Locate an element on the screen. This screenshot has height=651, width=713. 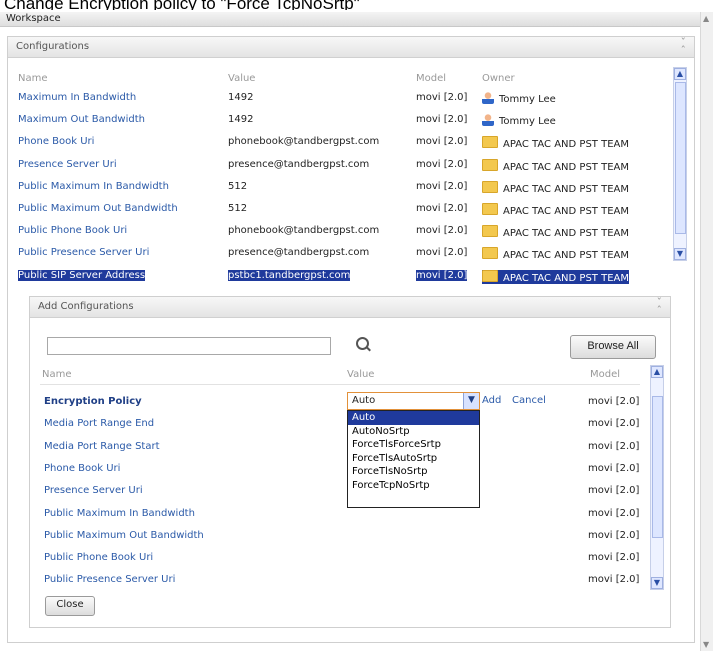
row-name: Public Maximum In Bandwidth is located at coordinates (93, 186).